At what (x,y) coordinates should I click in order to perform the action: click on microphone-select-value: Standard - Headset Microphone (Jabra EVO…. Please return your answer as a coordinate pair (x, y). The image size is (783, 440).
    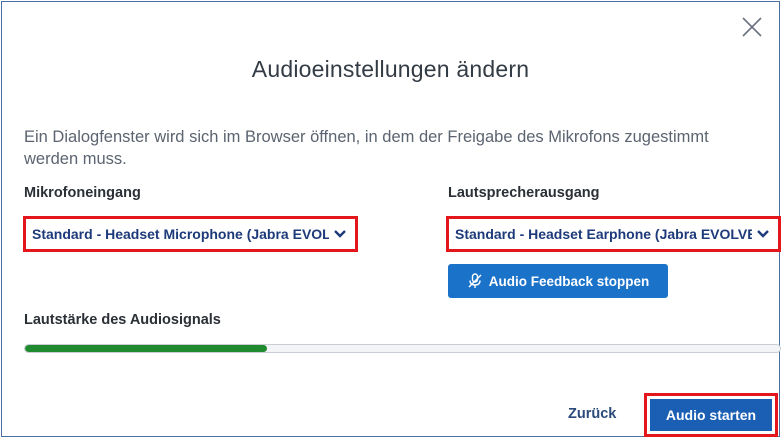
    Looking at the image, I should click on (180, 234).